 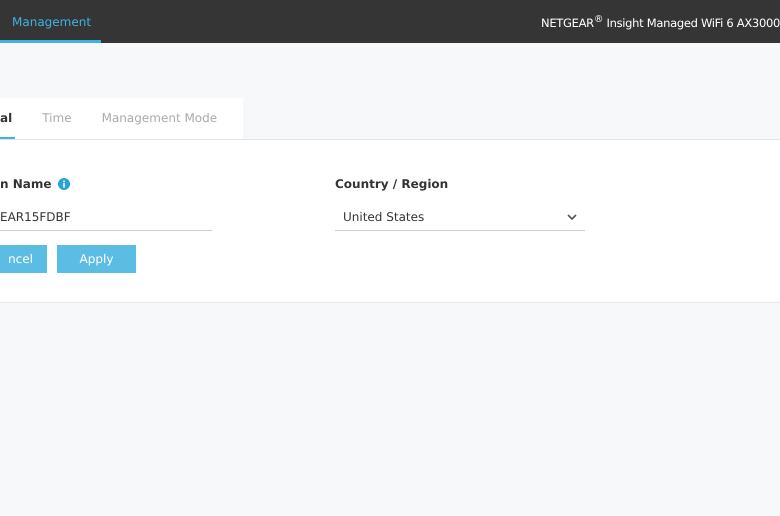 I want to click on product-title: NETGEAR$^{®}$ Insight Managed WiFi 6 AX3000, so click(x=660, y=22).